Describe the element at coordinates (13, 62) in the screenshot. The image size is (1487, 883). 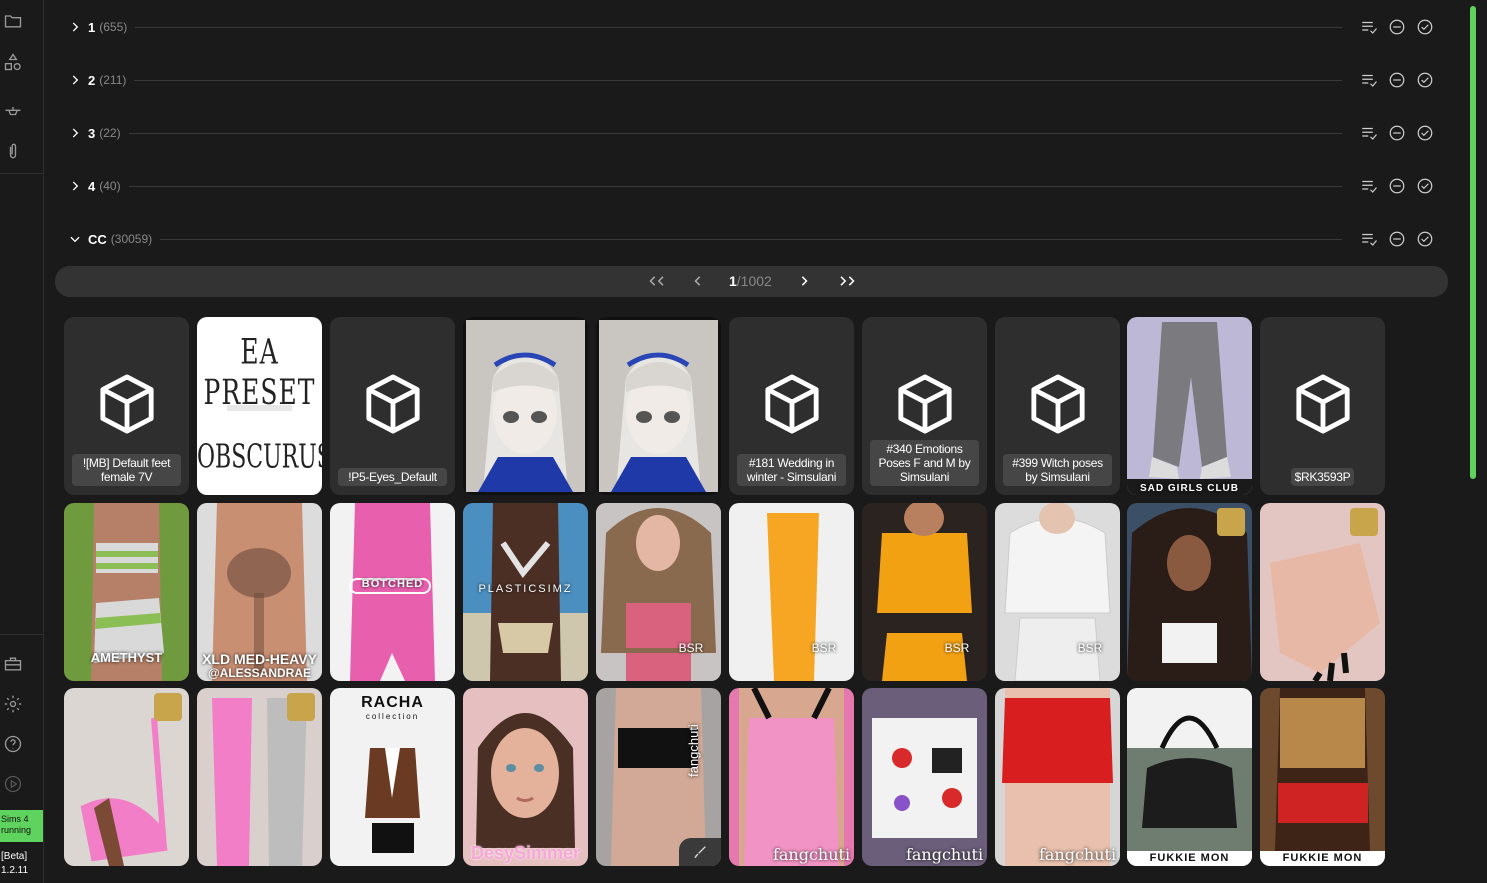
I see `shapes-icon` at that location.